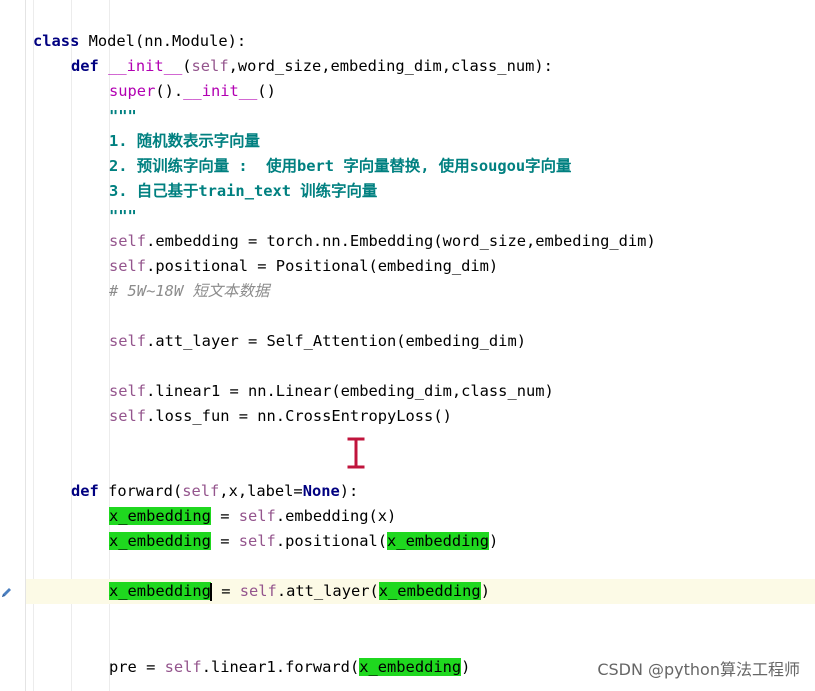 This screenshot has height=691, width=815. I want to click on code-text: (), so click(266, 91).